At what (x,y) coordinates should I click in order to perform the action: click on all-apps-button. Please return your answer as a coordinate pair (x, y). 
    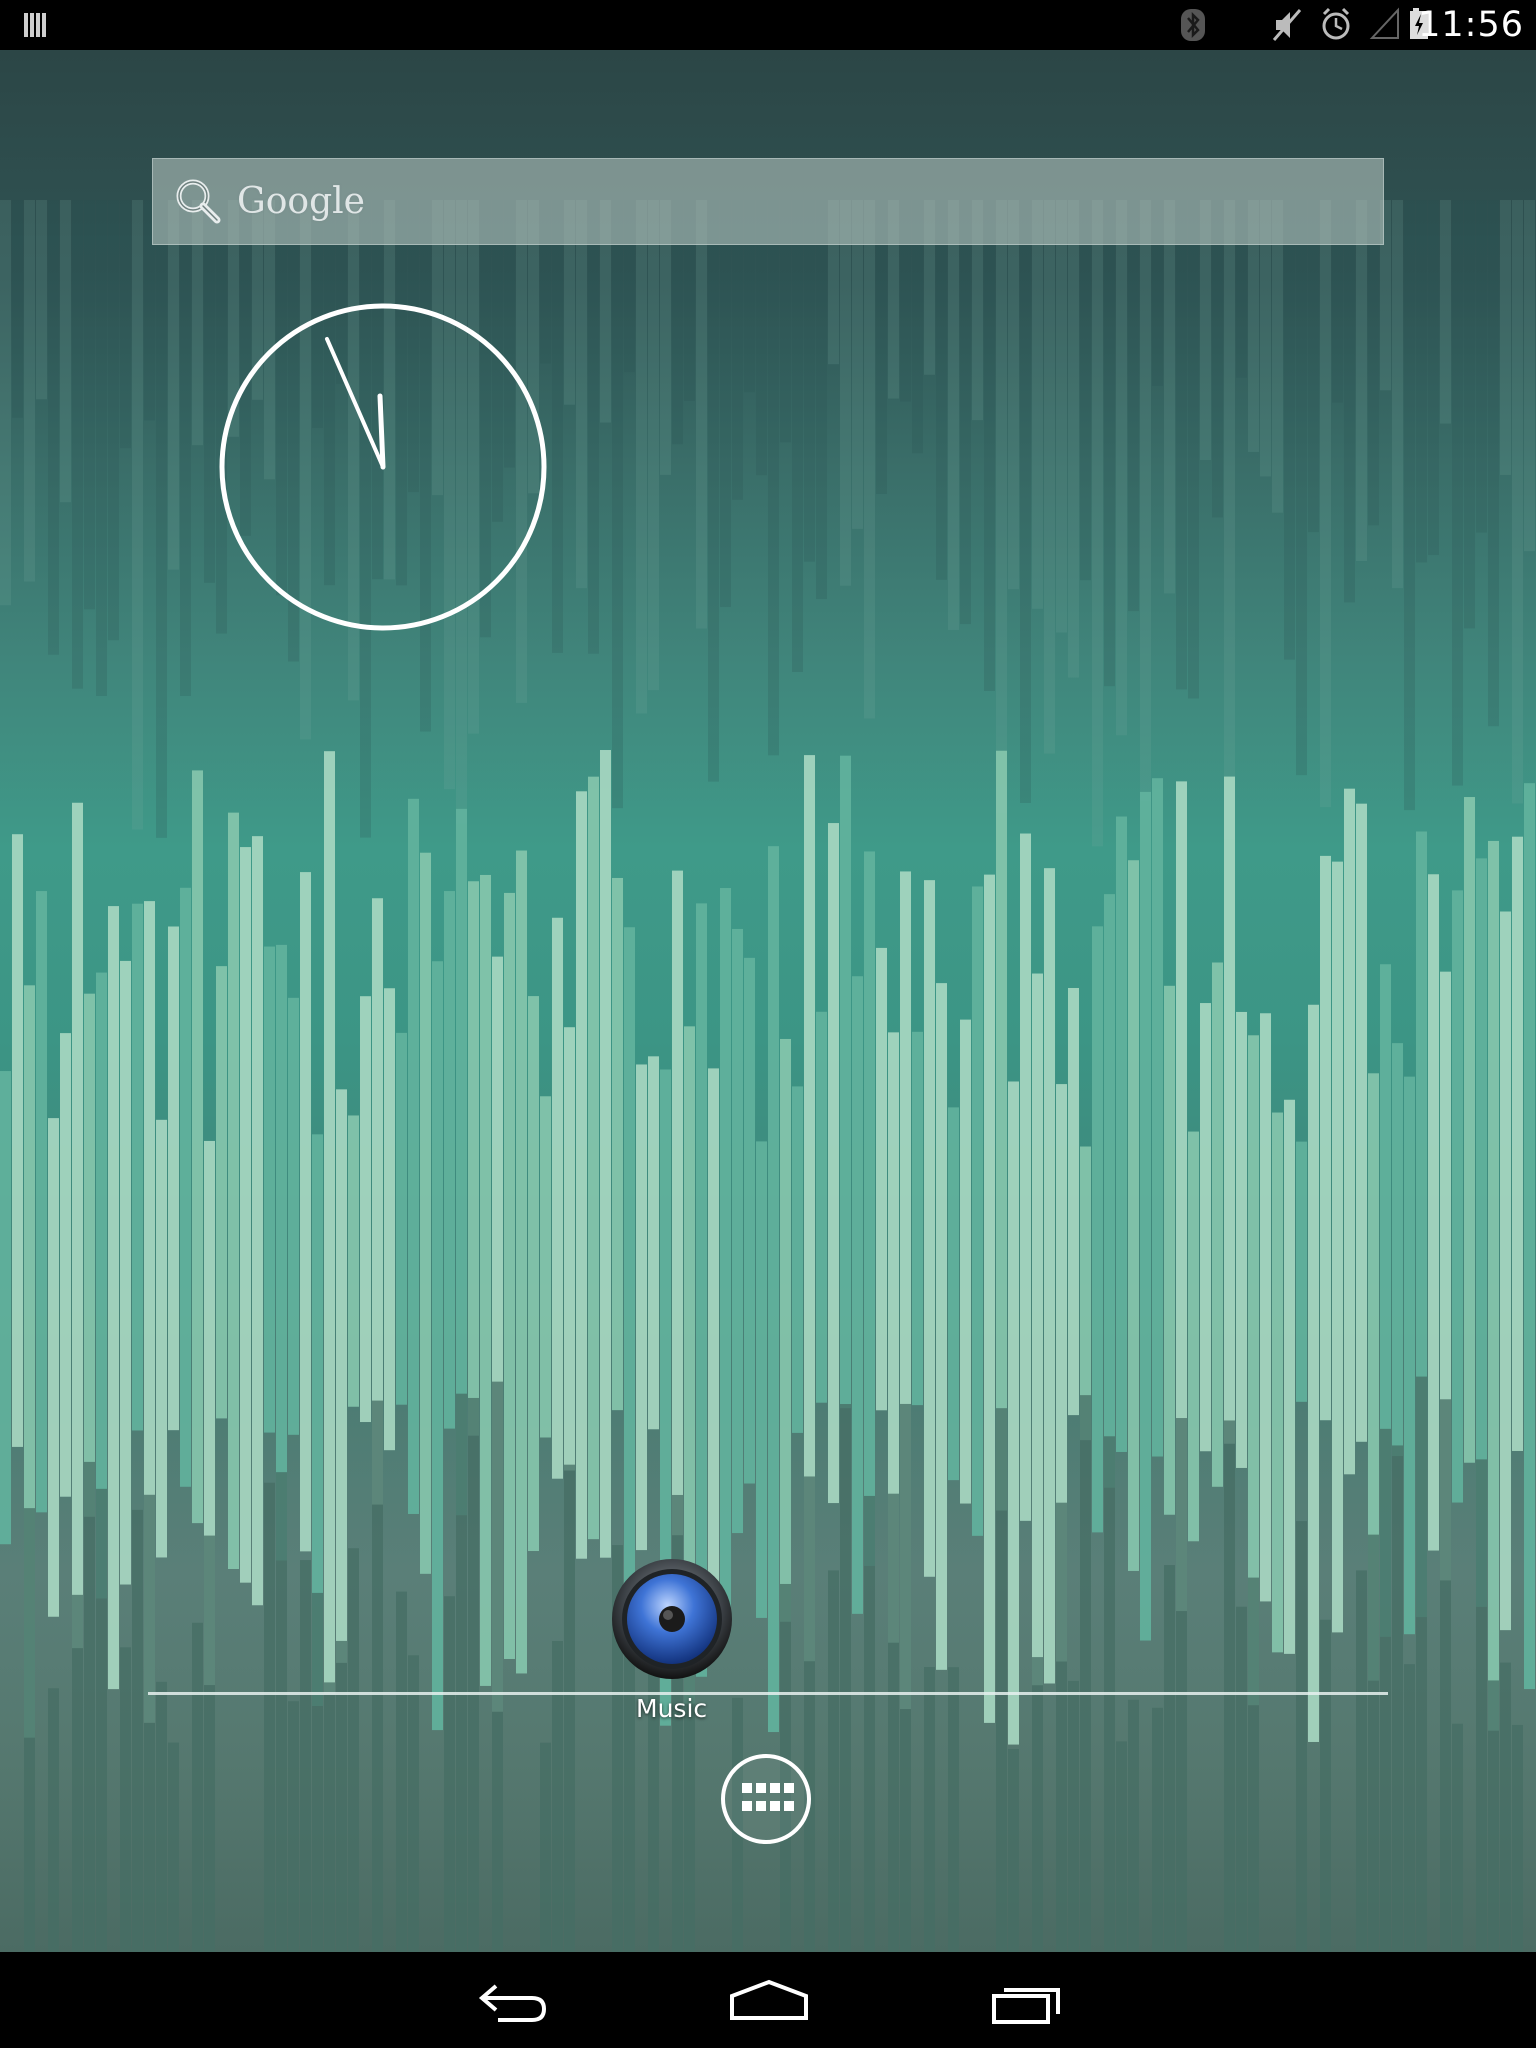
    Looking at the image, I should click on (766, 1799).